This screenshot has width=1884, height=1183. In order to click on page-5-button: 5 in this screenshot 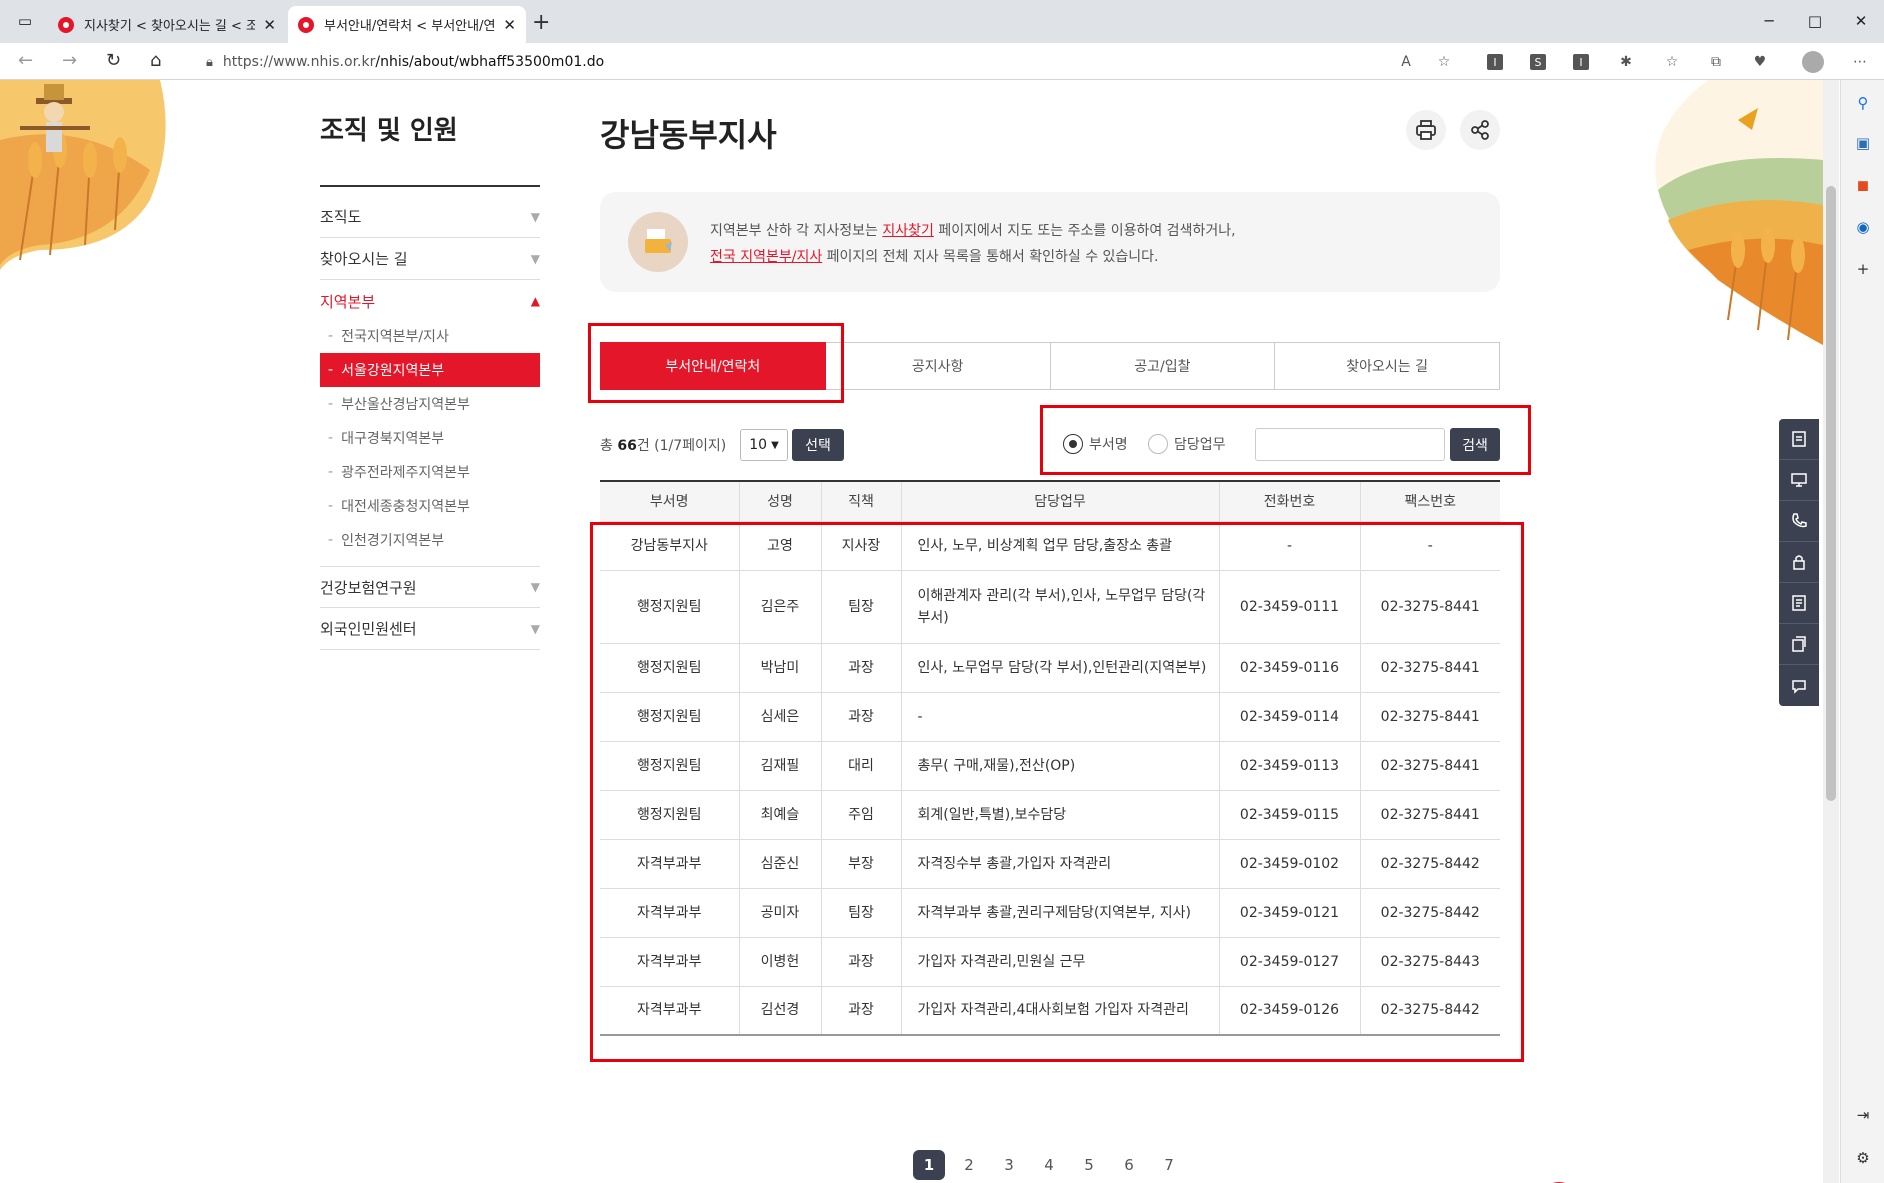, I will do `click(1089, 1165)`.